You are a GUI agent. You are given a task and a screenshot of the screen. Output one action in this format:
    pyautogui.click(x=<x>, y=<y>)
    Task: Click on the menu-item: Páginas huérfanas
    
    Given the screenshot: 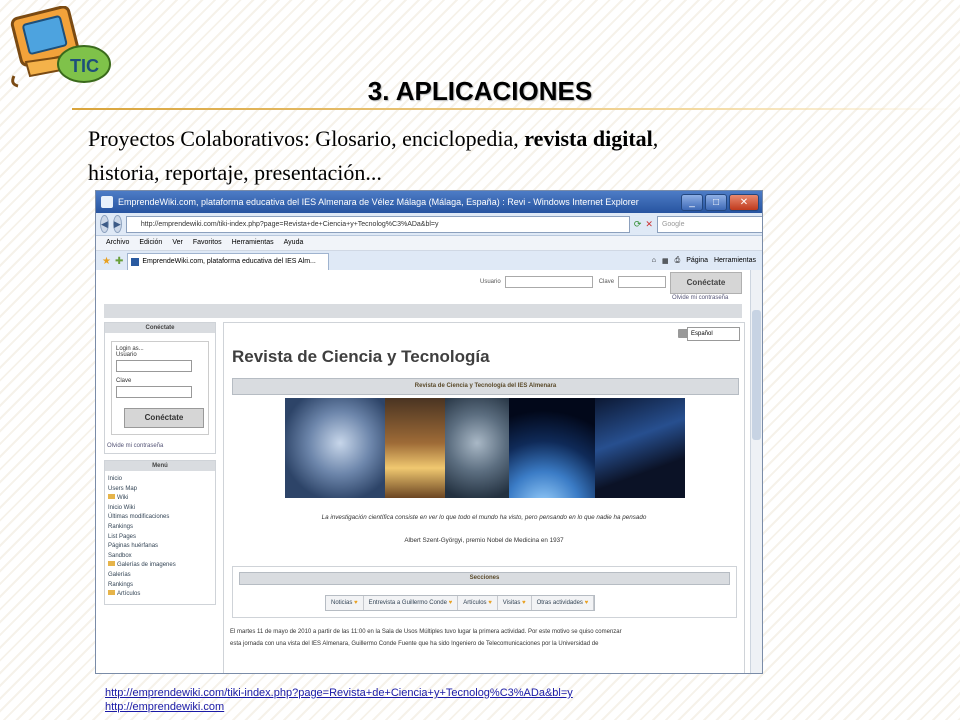 What is the action you would take?
    pyautogui.click(x=160, y=547)
    